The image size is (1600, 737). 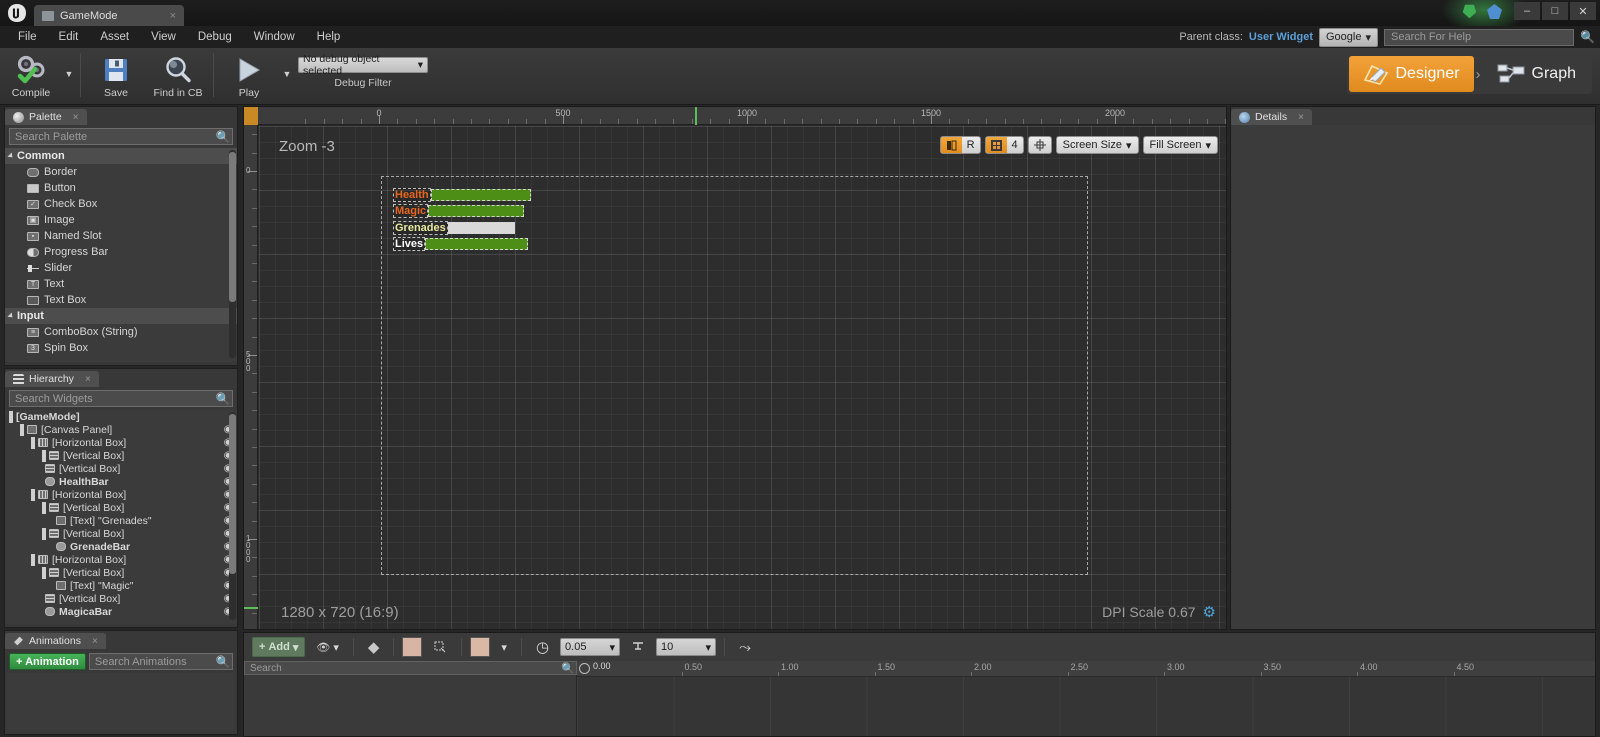 I want to click on sequencer-track-tree, so click(x=410, y=705).